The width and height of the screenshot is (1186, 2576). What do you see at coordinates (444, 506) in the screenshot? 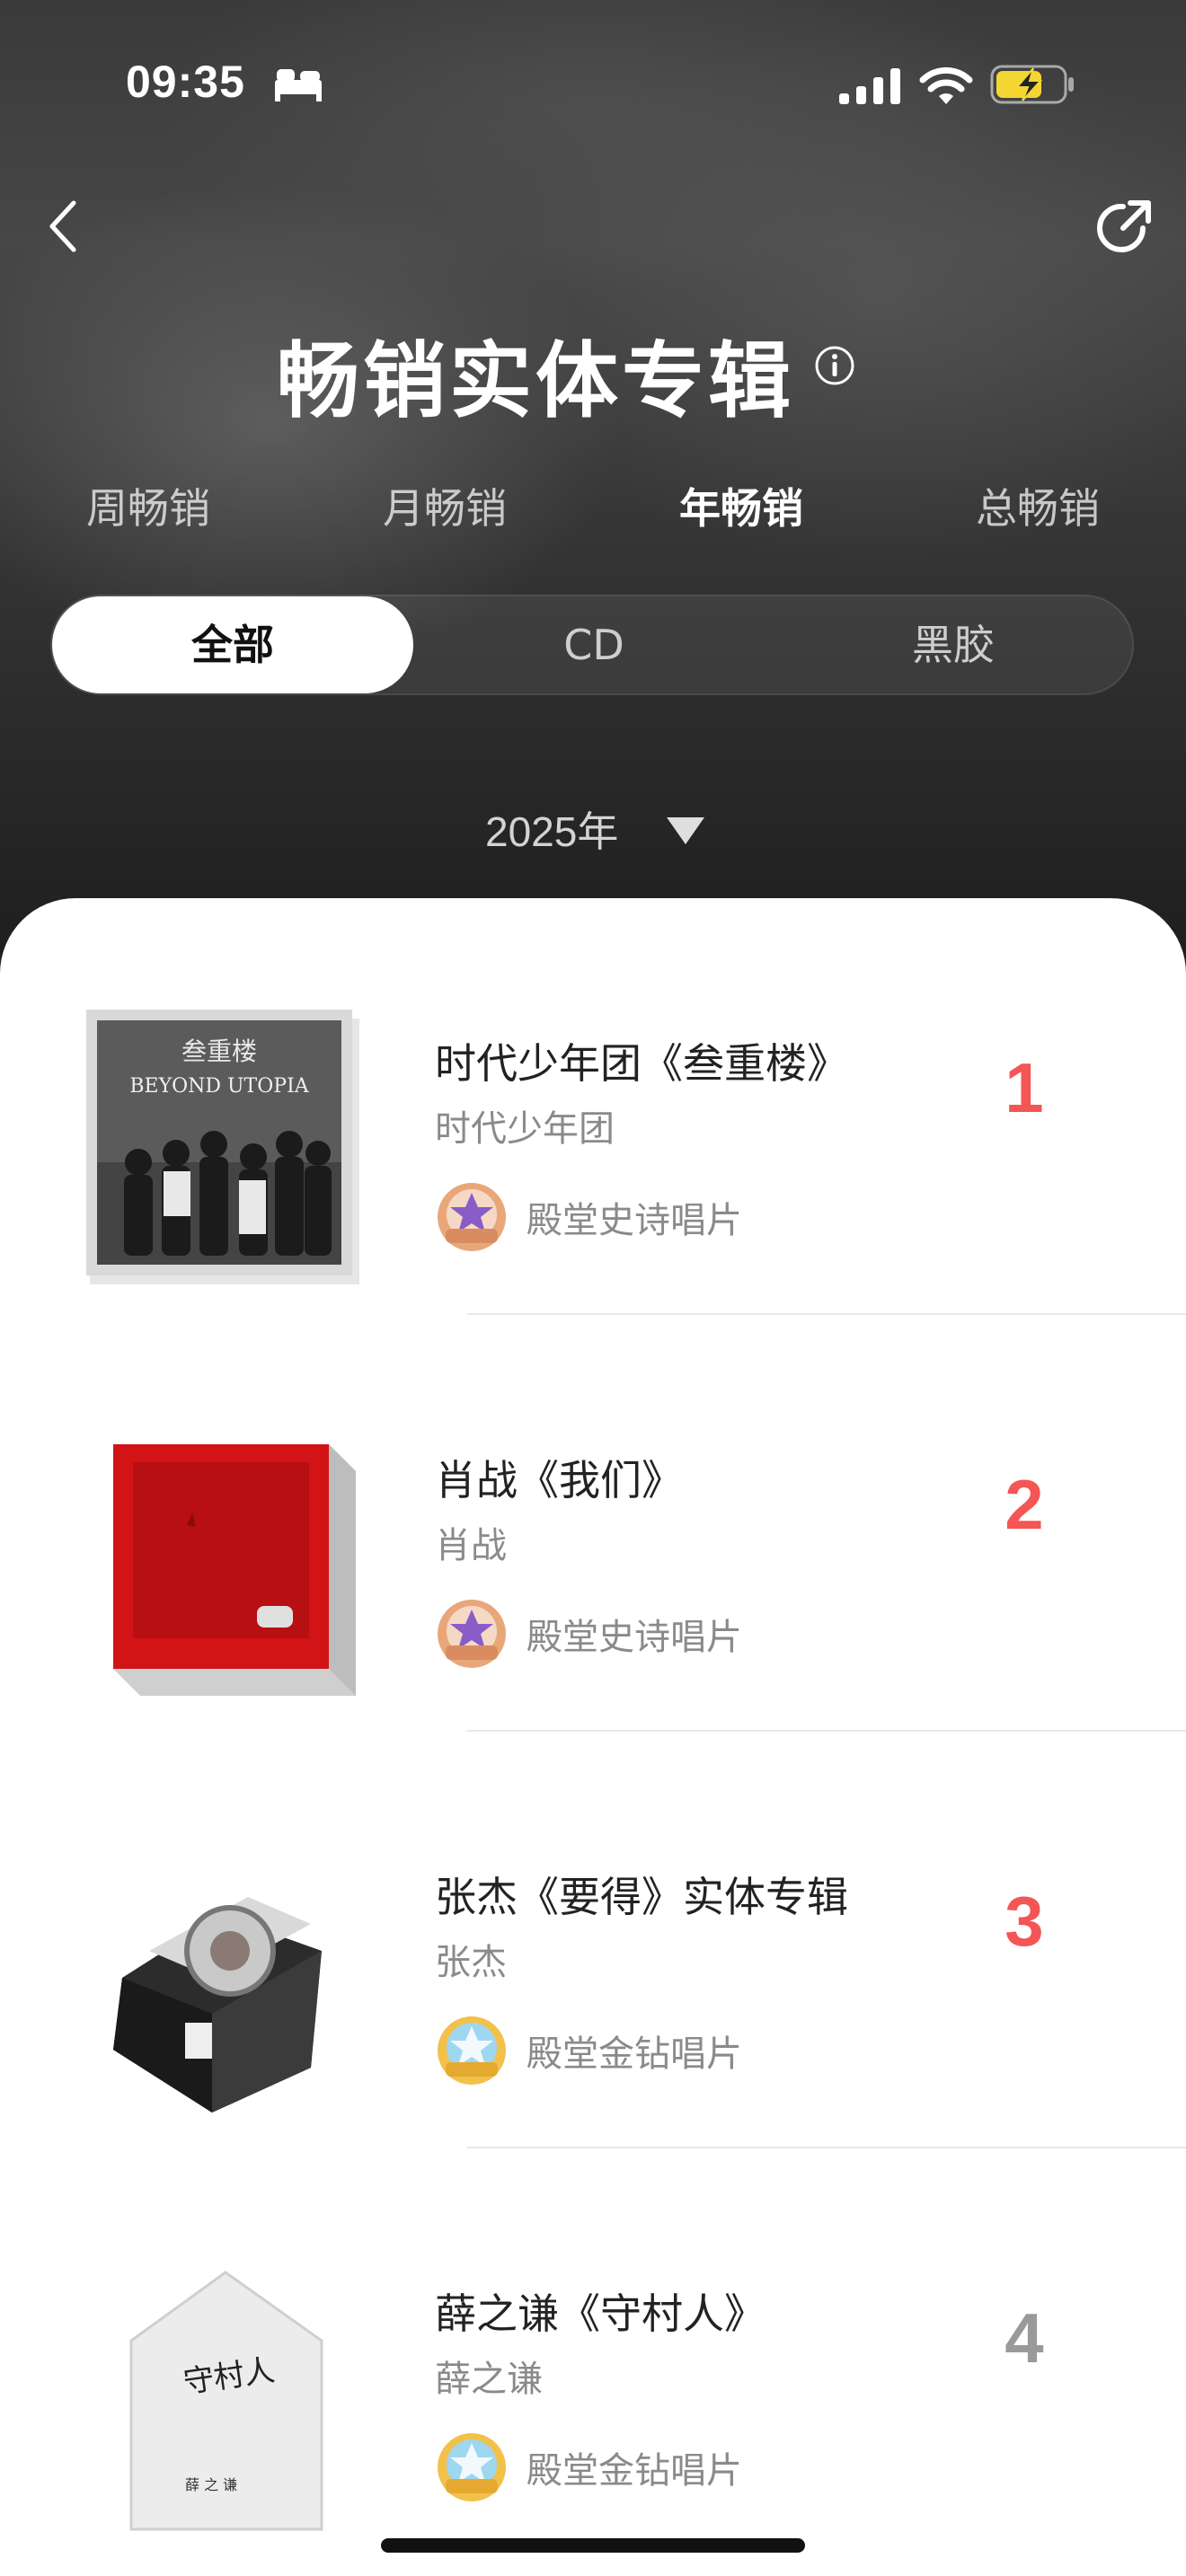
I see `tab-monthly: 月畅销` at bounding box center [444, 506].